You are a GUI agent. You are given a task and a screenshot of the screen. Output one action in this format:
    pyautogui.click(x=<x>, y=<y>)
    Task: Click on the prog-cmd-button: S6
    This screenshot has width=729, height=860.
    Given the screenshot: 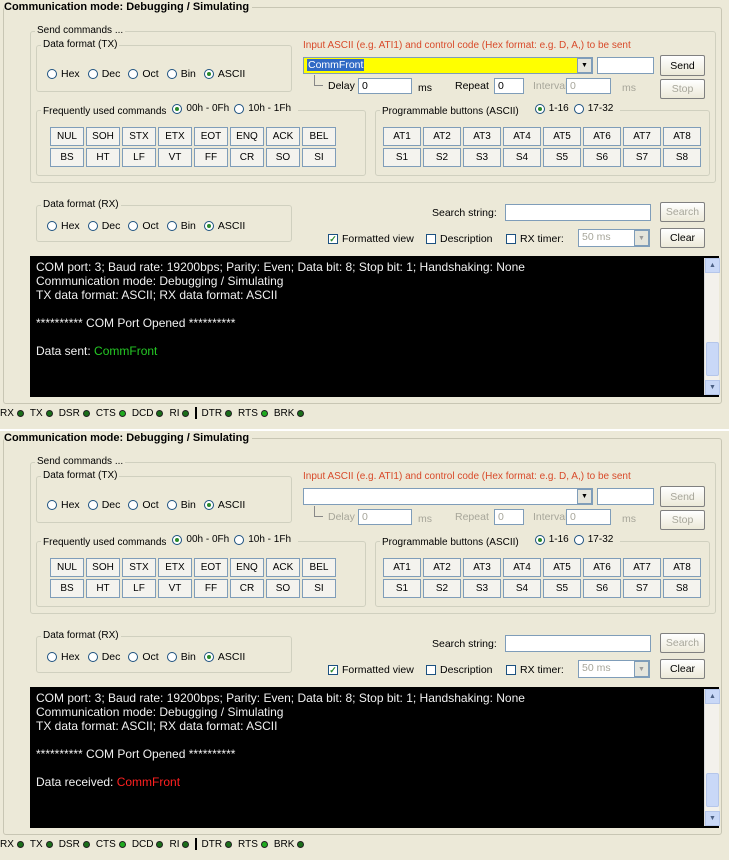 What is the action you would take?
    pyautogui.click(x=602, y=157)
    